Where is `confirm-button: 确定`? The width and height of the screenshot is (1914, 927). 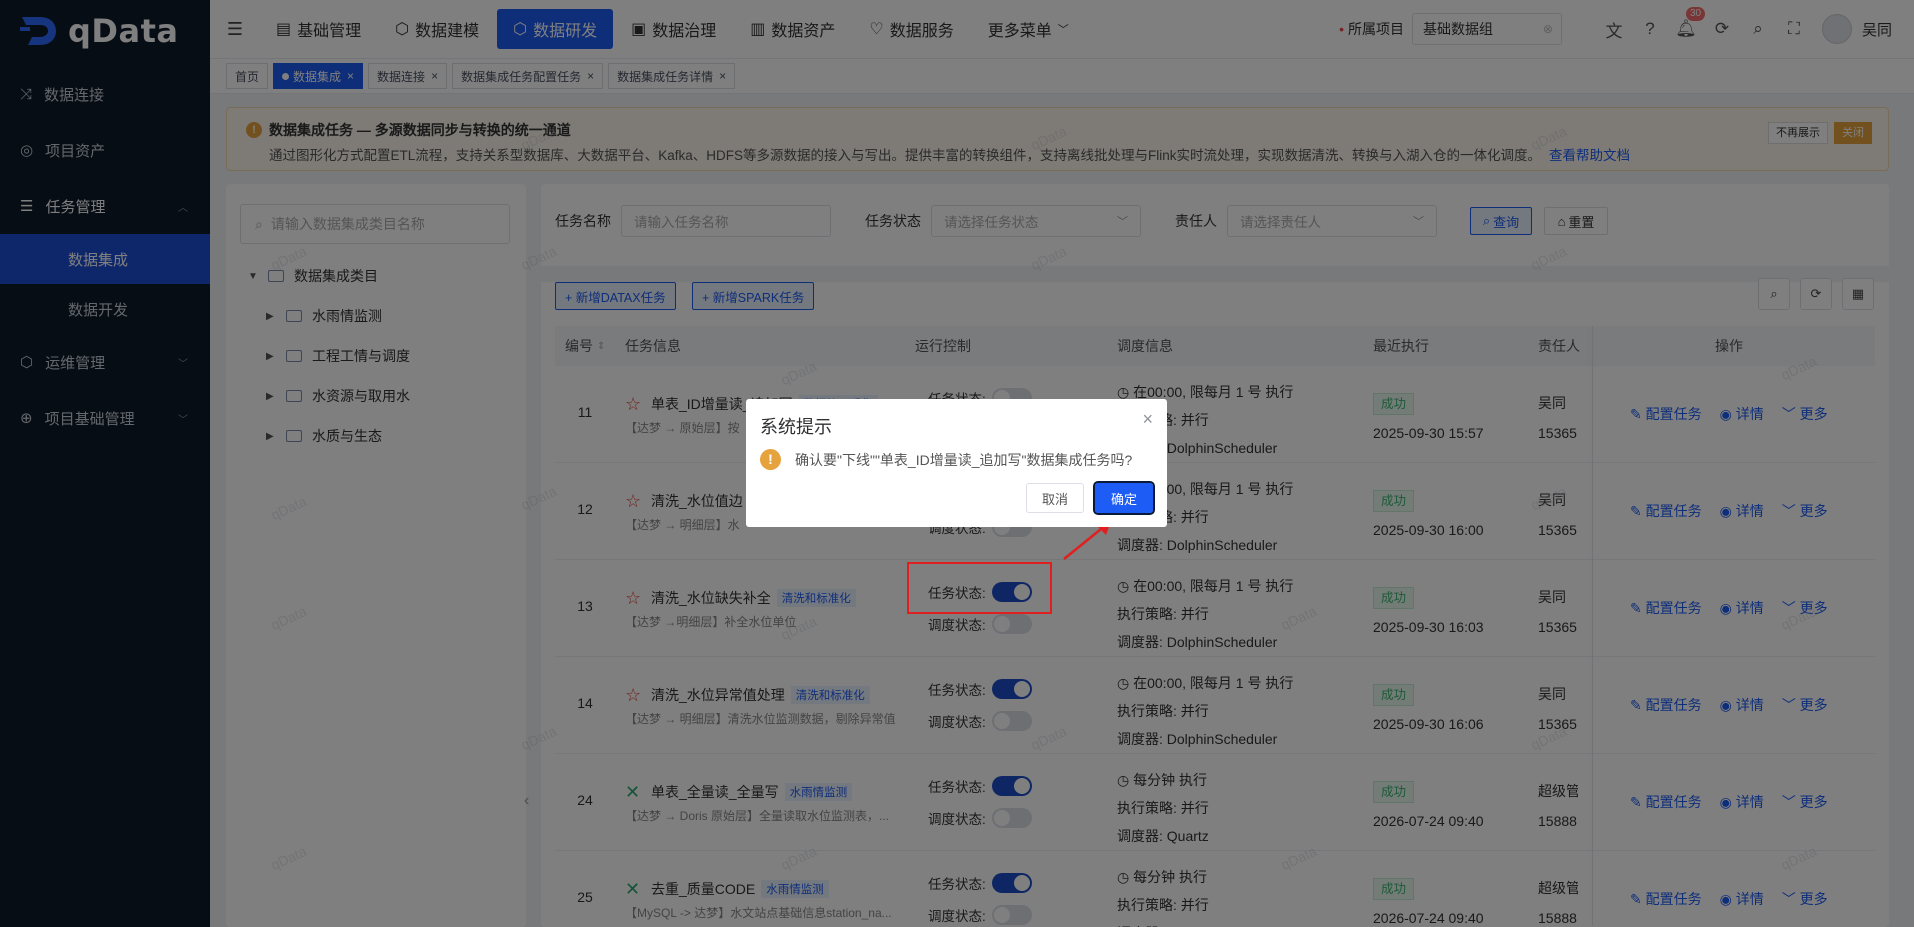
confirm-button: 确定 is located at coordinates (1124, 498).